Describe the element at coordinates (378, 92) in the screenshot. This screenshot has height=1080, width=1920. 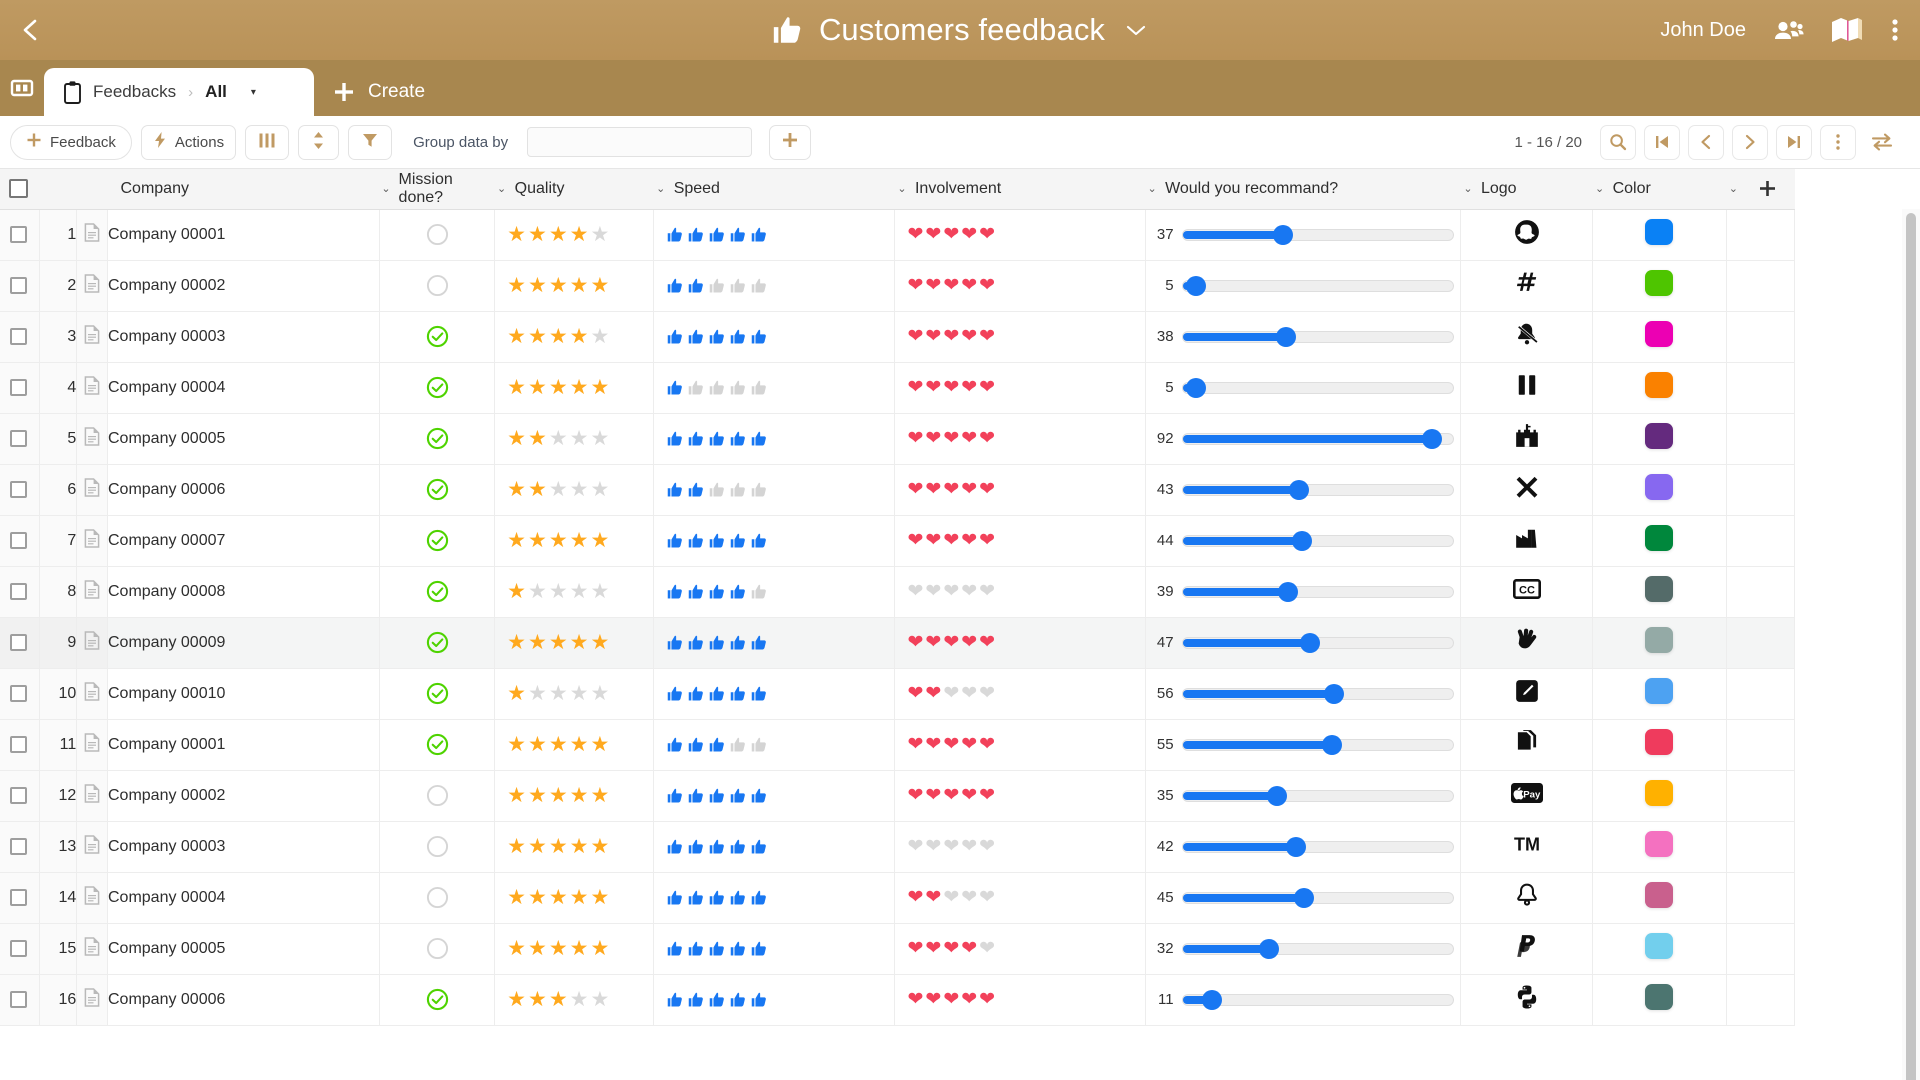
I see `create-button: Create` at that location.